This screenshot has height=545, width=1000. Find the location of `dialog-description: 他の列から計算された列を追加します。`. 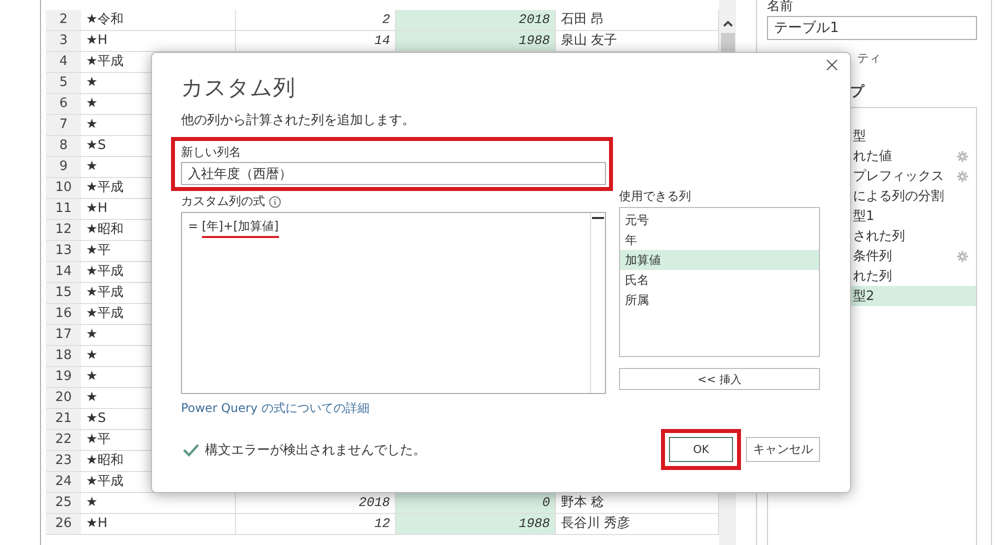

dialog-description: 他の列から計算された列を追加します。 is located at coordinates (298, 120).